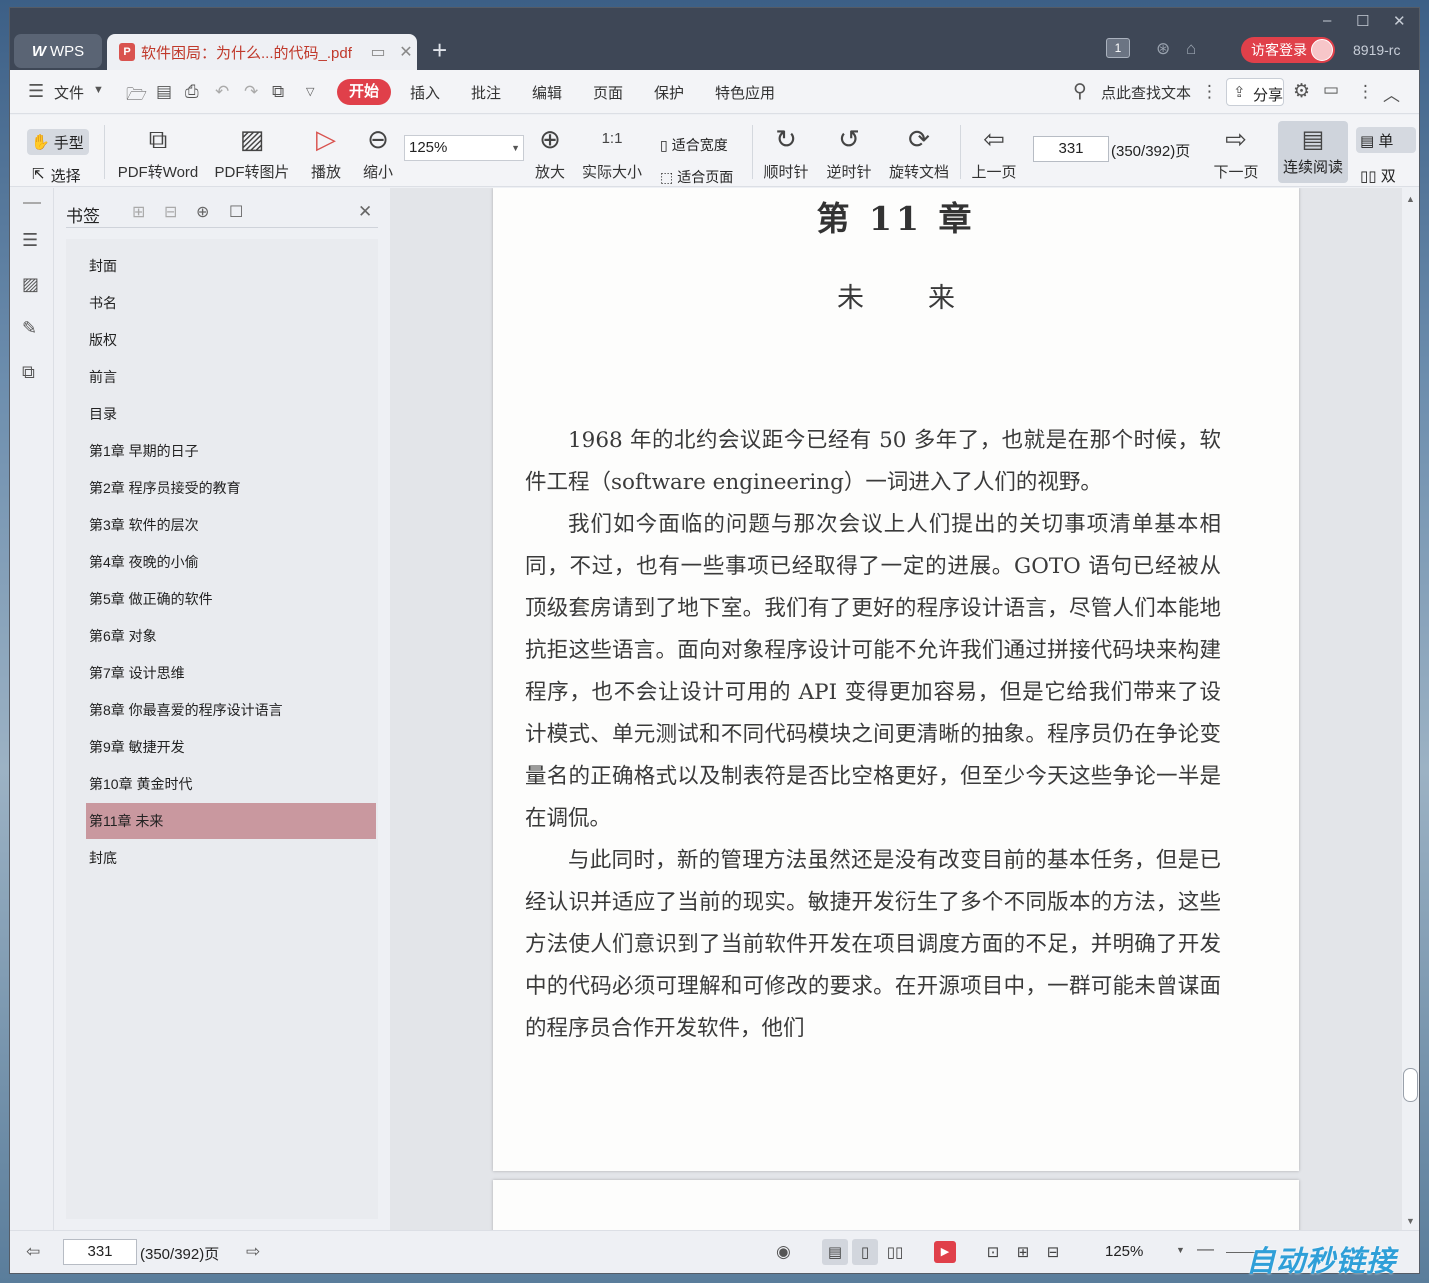  Describe the element at coordinates (36, 91) in the screenshot. I see `hamburger-menu-icon: ☰` at that location.